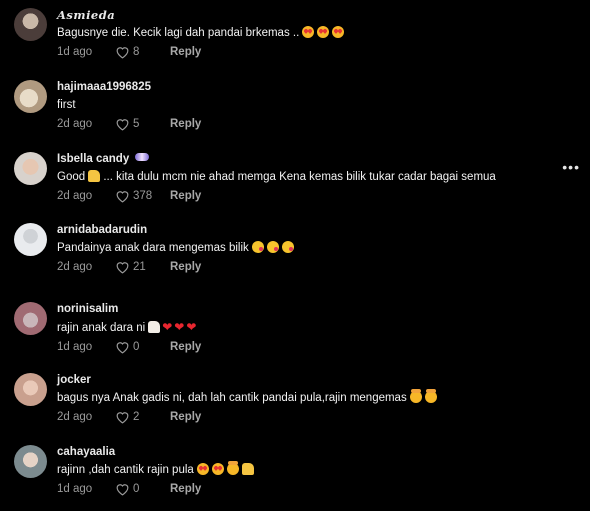 Image resolution: width=590 pixels, height=511 pixels. Describe the element at coordinates (125, 470) in the screenshot. I see `comment-text-content: rajinn ,dah cantik rajin pula` at that location.